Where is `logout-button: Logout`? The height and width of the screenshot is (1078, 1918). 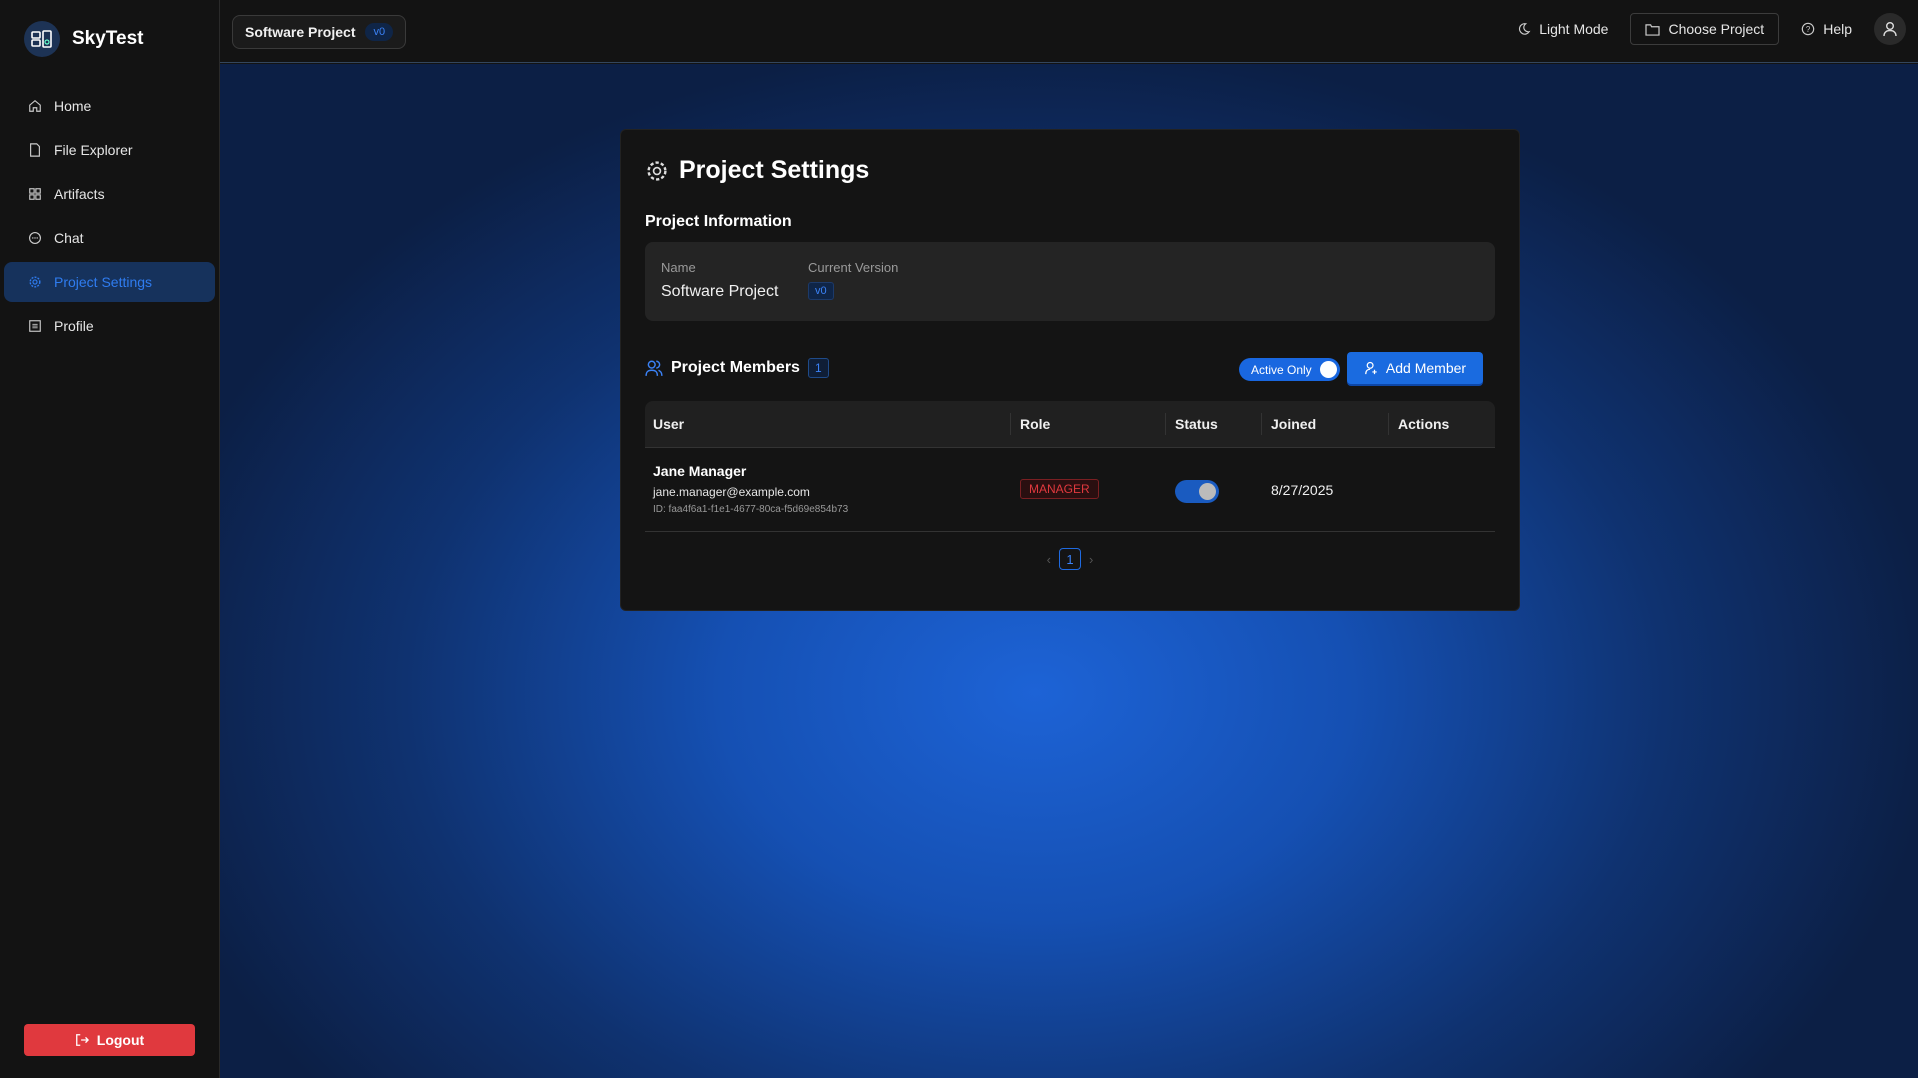 logout-button: Logout is located at coordinates (109, 1040).